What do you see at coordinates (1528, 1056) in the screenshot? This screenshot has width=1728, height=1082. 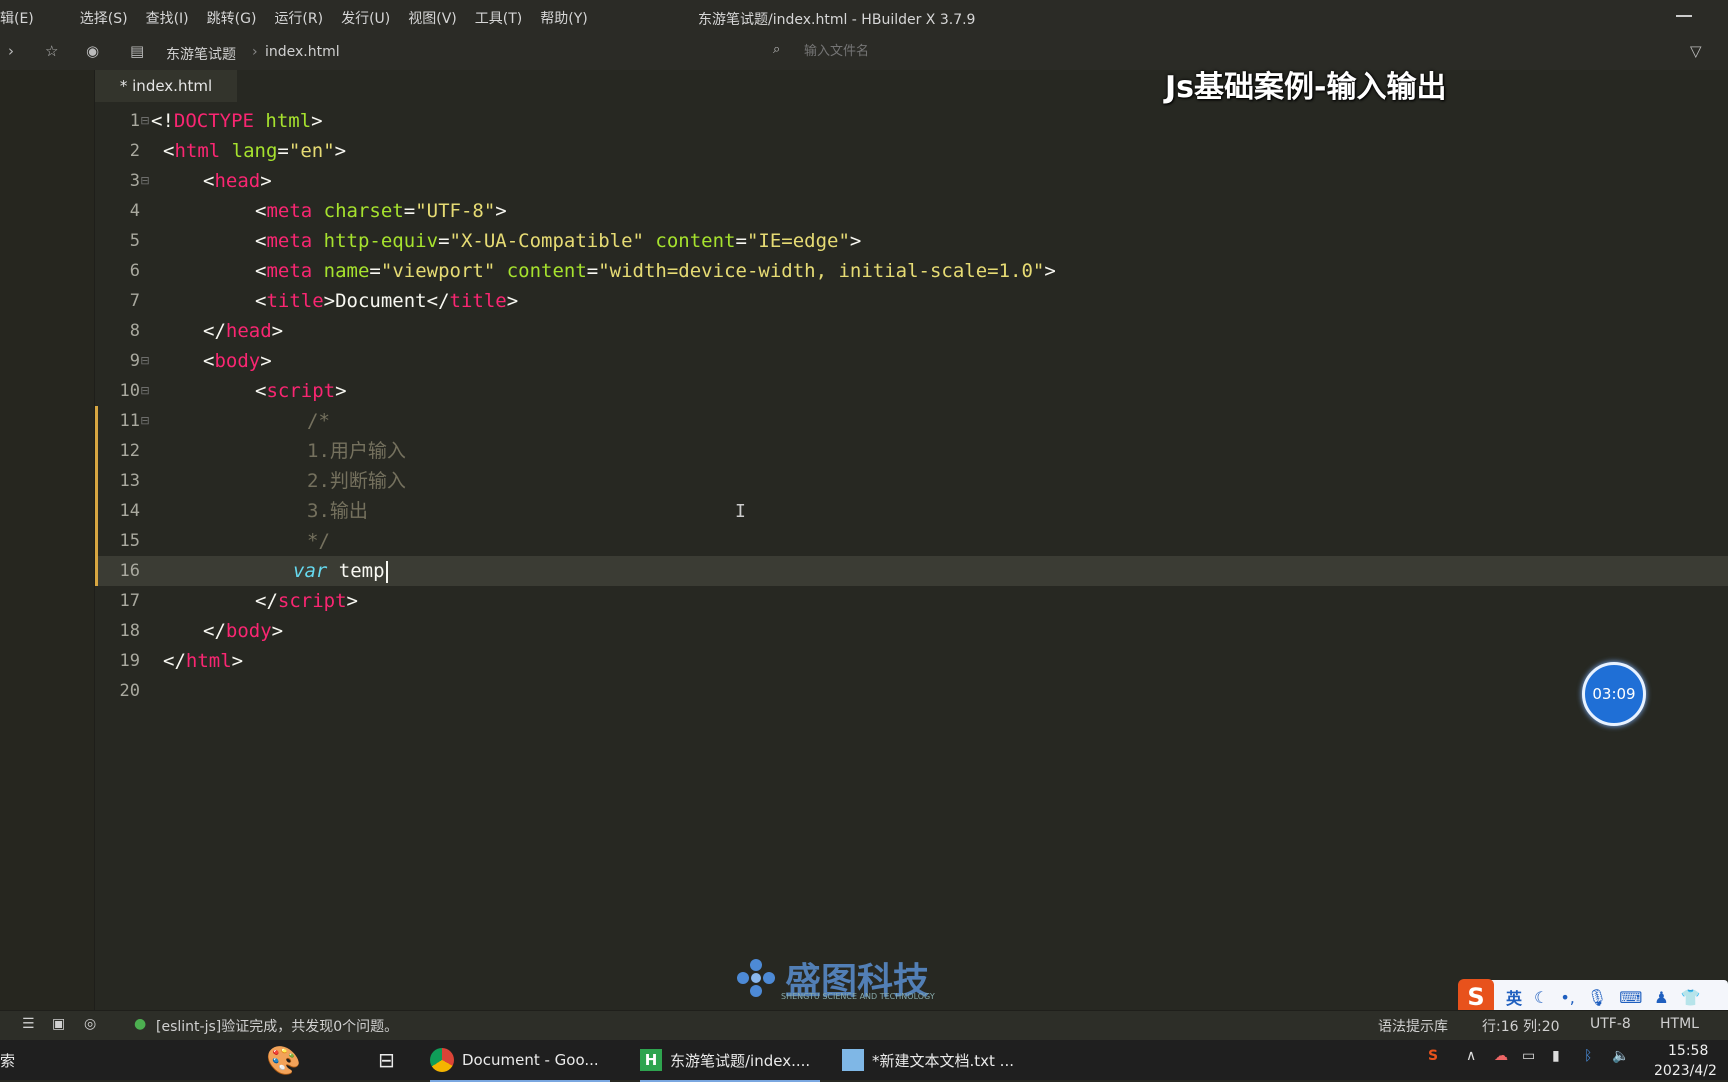 I see `network-icon: ▭` at bounding box center [1528, 1056].